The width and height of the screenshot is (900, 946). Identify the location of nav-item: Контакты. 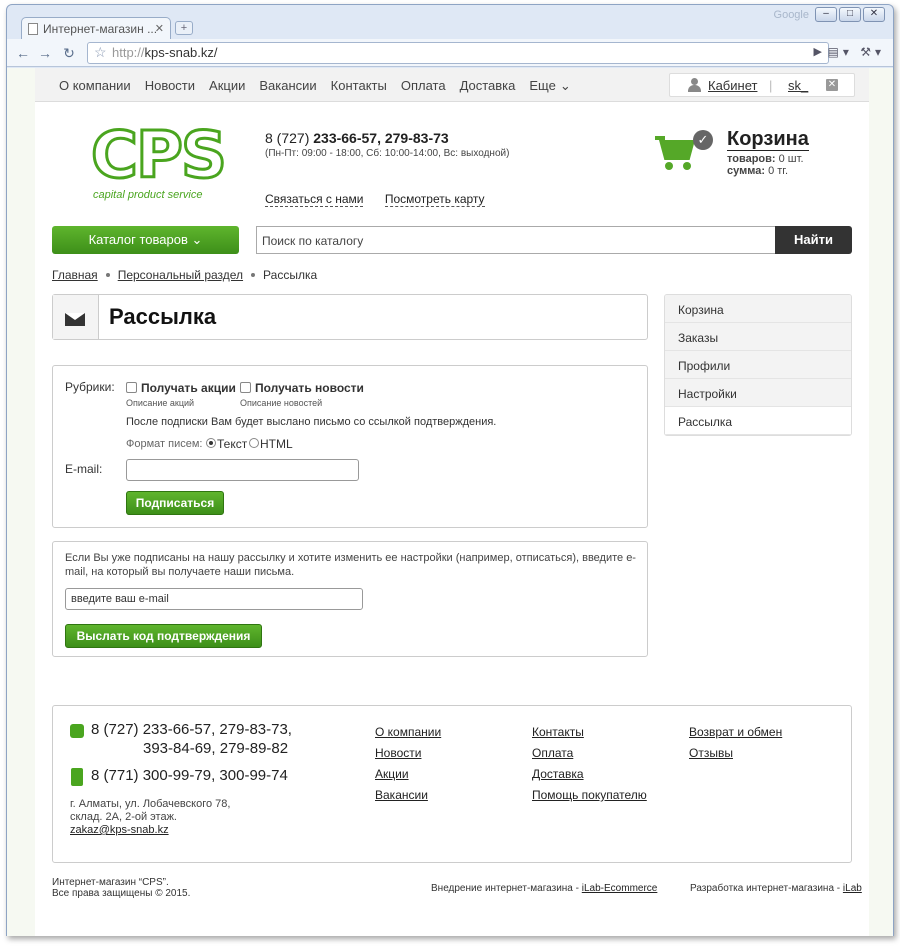
(359, 86).